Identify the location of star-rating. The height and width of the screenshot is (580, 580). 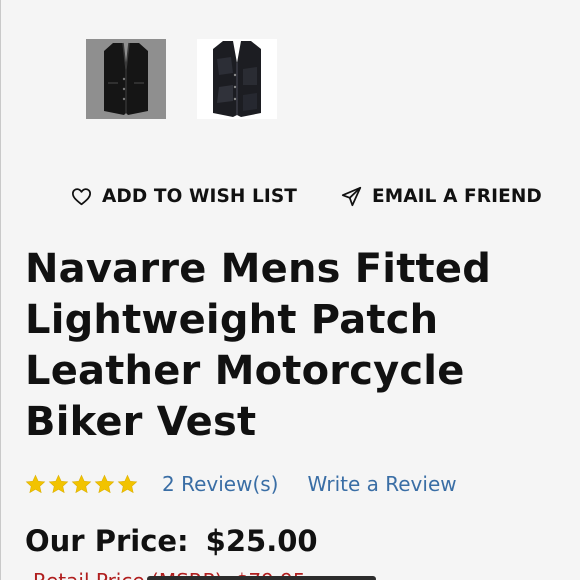
(81, 484).